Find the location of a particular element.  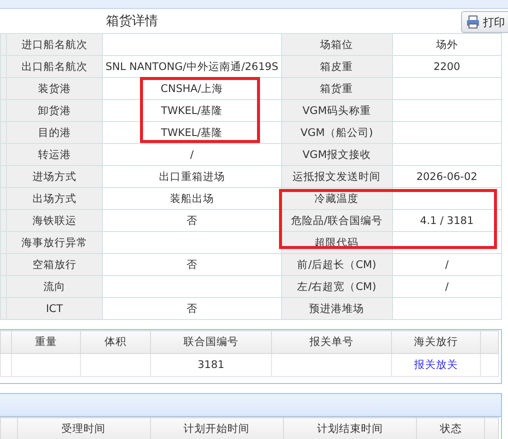

field-value: TWKEL/基隆 is located at coordinates (192, 111).